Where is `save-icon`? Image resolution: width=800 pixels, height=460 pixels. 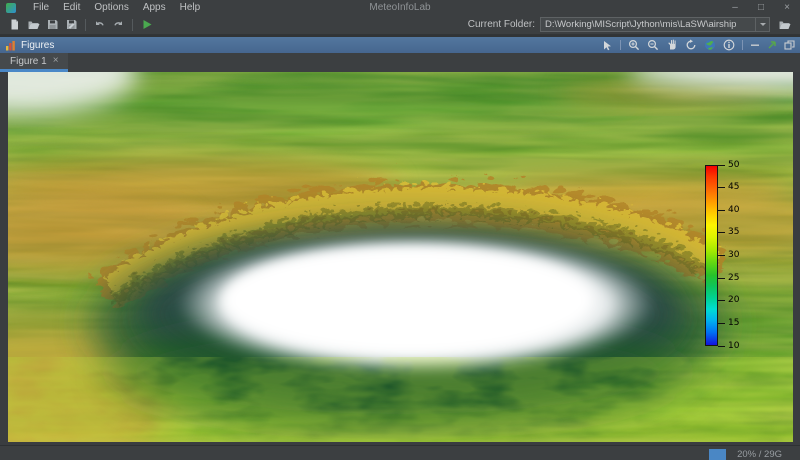
save-icon is located at coordinates (52, 24).